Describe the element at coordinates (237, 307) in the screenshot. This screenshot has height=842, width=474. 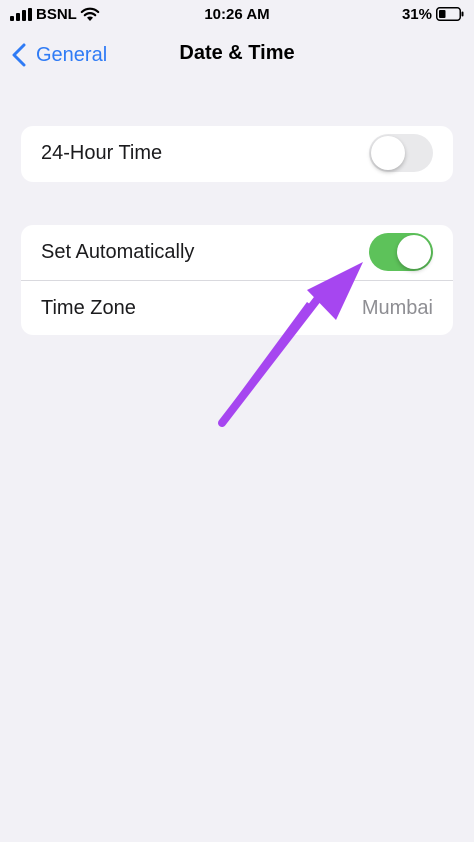
I see `time-zone-row: Time Zone Mumbai` at that location.